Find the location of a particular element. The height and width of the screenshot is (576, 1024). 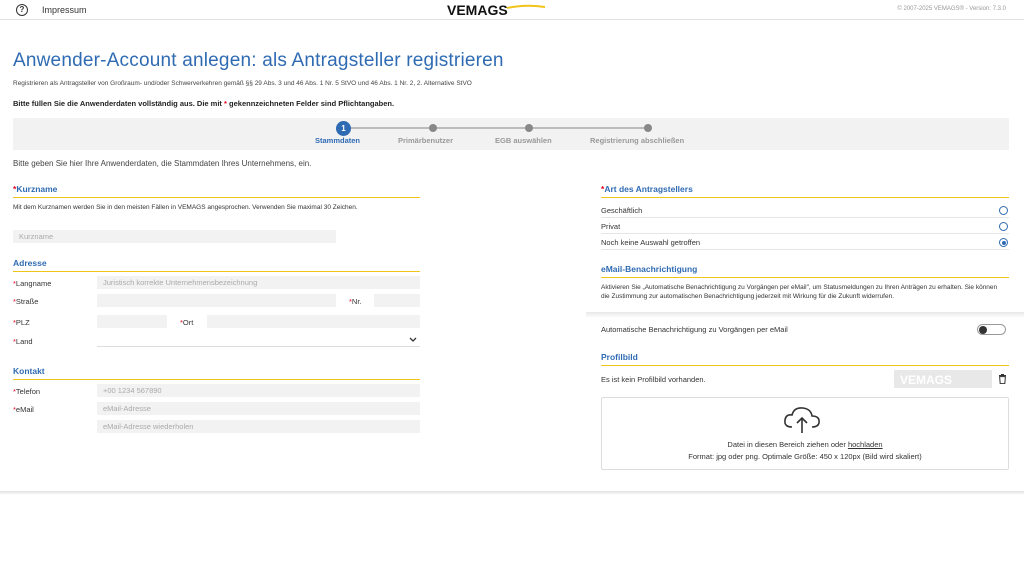

step-label: Stammdaten is located at coordinates (338, 140).